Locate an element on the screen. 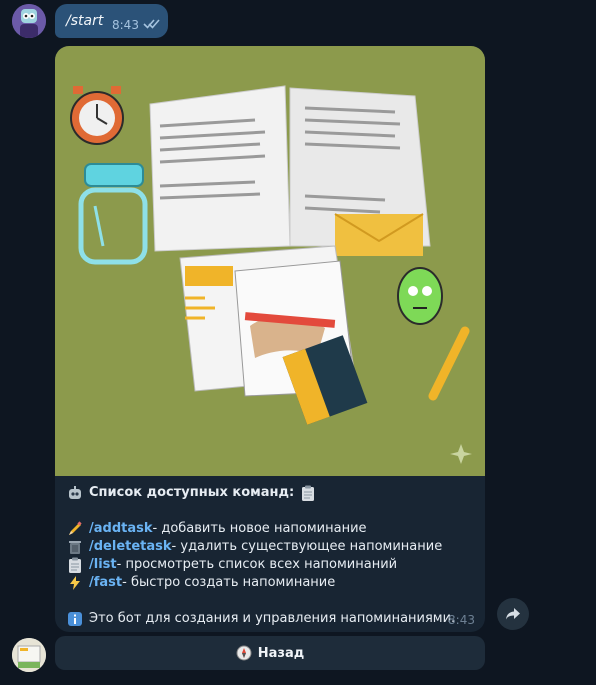 The width and height of the screenshot is (596, 685). back-button-label: Назад is located at coordinates (281, 653).